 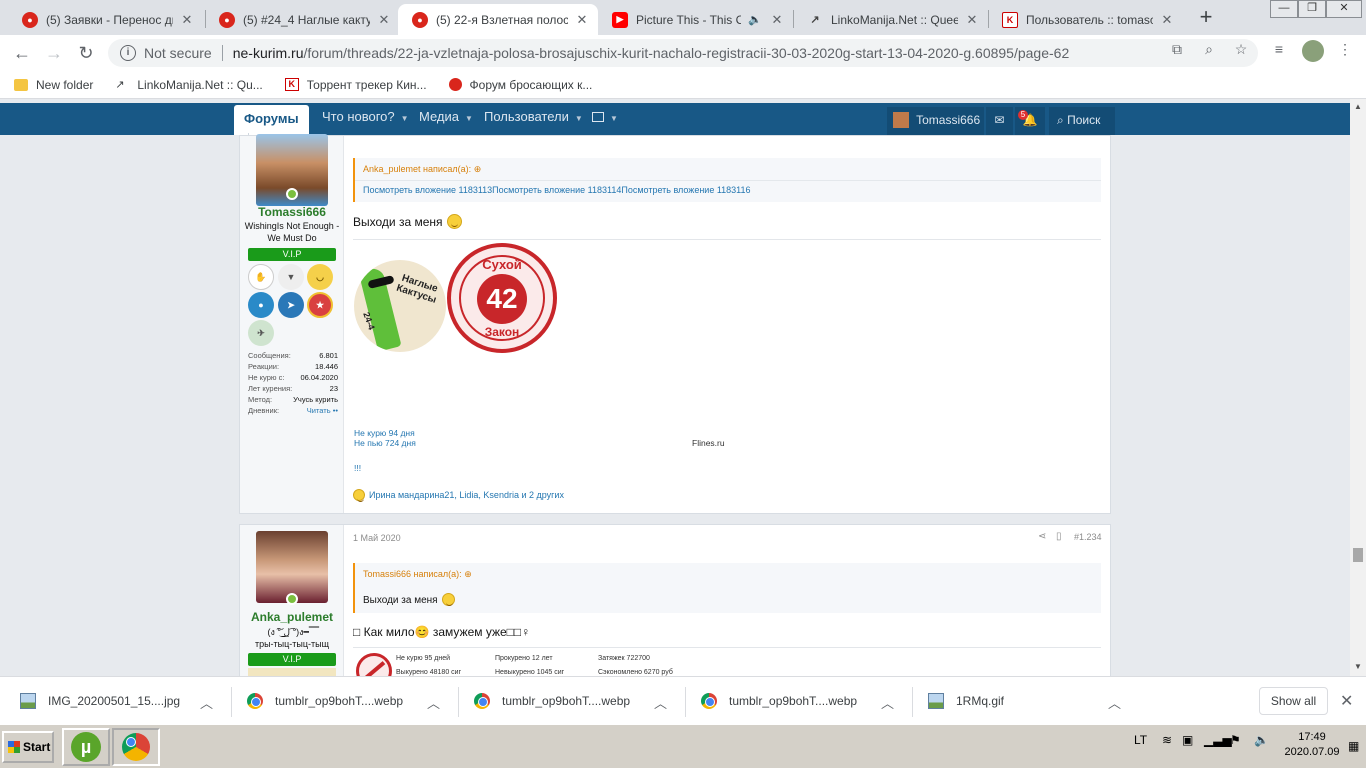 What do you see at coordinates (1358, 555) in the screenshot?
I see `scrollbar-thumb` at bounding box center [1358, 555].